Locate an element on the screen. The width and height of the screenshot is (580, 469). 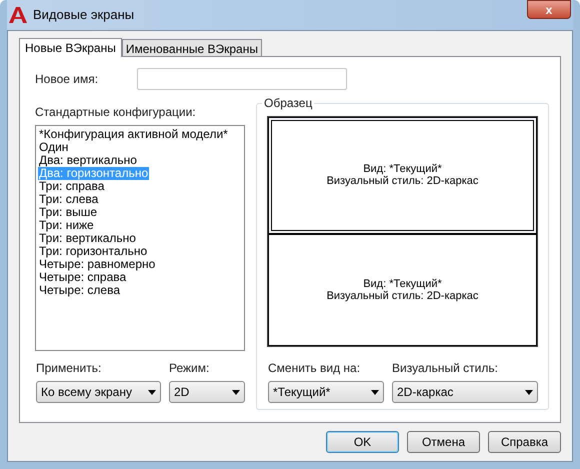
list-item: *Конфигурация активной модели* is located at coordinates (133, 134).